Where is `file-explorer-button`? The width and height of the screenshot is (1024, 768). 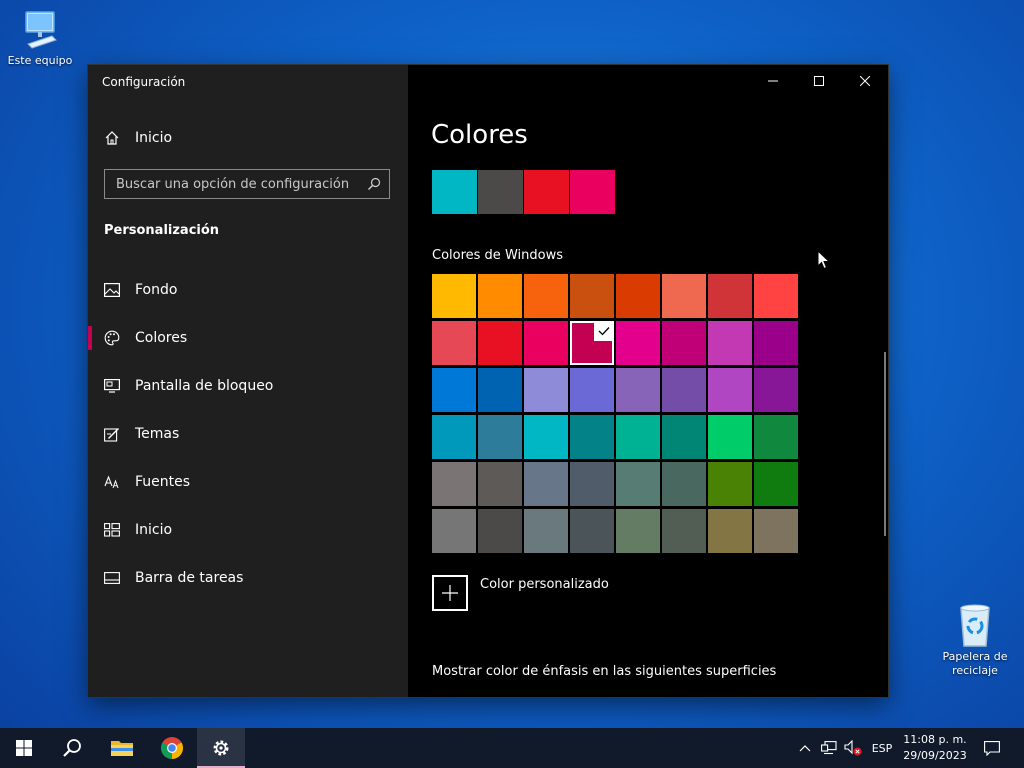
file-explorer-button is located at coordinates (122, 748).